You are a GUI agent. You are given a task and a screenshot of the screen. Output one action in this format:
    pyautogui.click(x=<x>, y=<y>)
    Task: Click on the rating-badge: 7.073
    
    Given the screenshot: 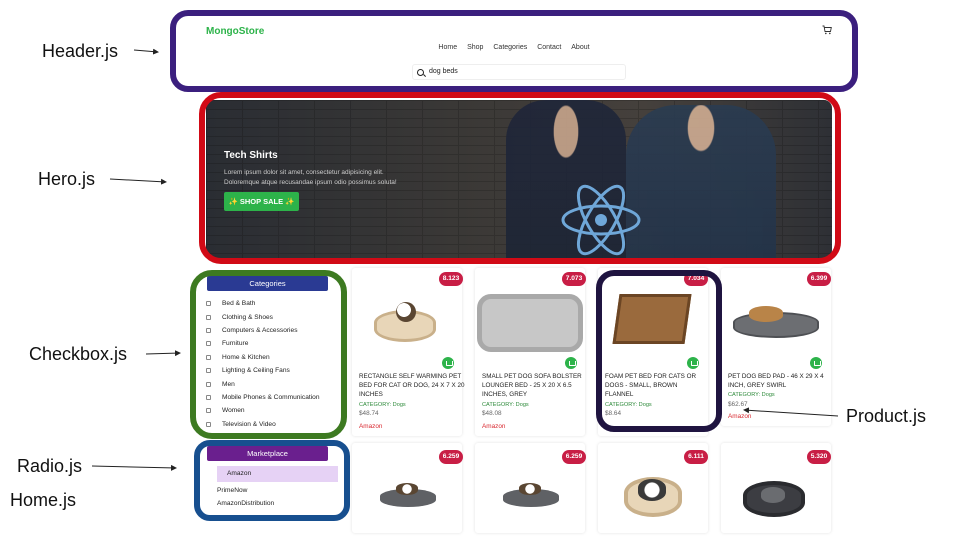 What is the action you would take?
    pyautogui.click(x=574, y=279)
    